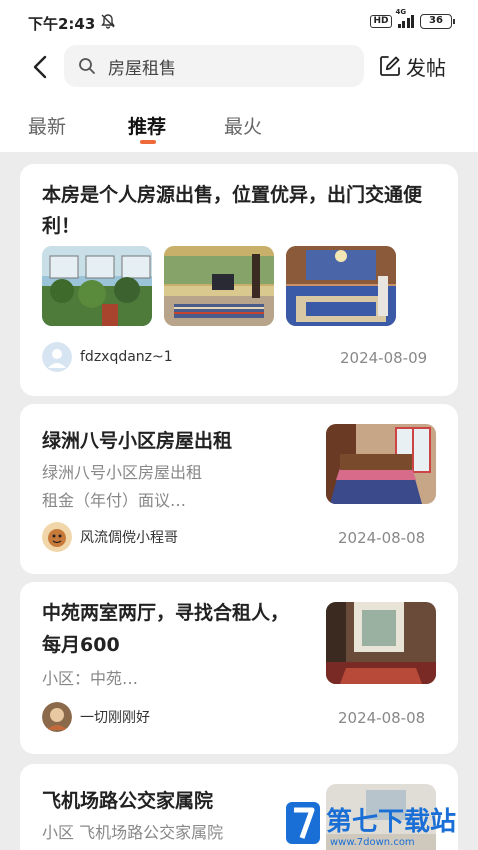 Image resolution: width=478 pixels, height=850 pixels. I want to click on post-author: 一切刚刚好, so click(96, 717).